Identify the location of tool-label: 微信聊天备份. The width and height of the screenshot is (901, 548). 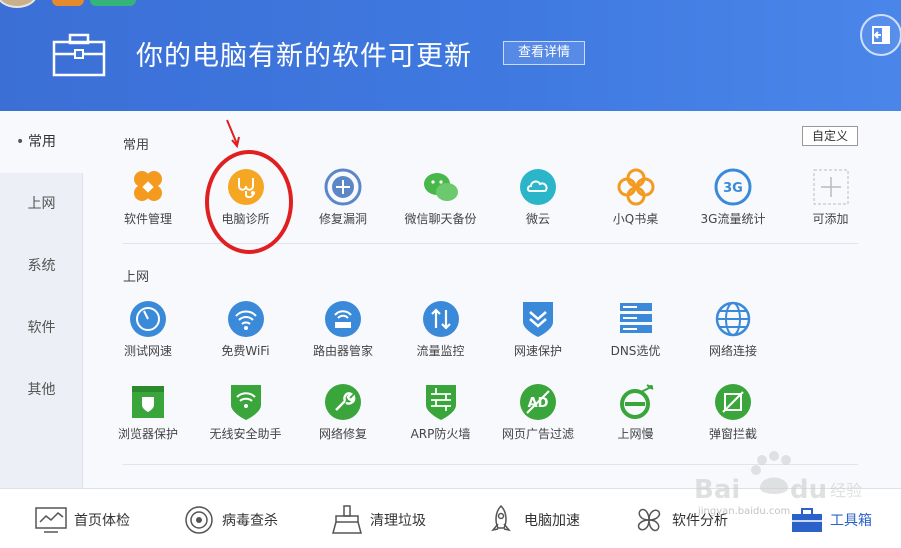
(440, 219).